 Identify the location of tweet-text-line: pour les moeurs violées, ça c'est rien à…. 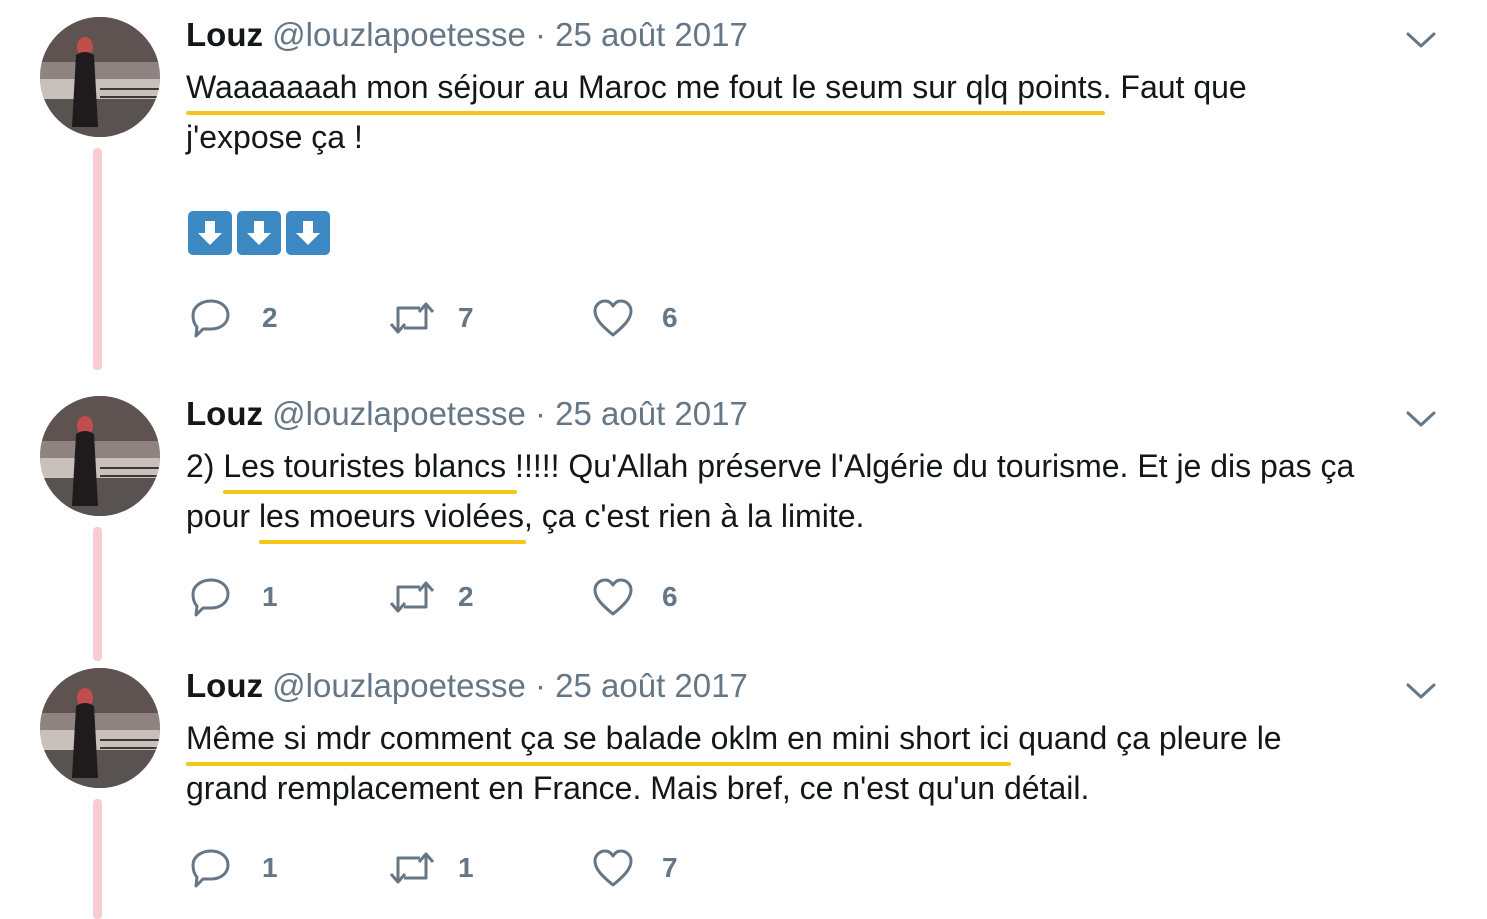
(821, 516).